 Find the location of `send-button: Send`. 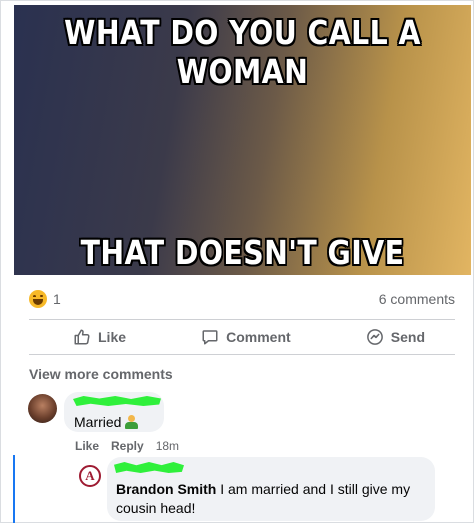

send-button: Send is located at coordinates (395, 337).